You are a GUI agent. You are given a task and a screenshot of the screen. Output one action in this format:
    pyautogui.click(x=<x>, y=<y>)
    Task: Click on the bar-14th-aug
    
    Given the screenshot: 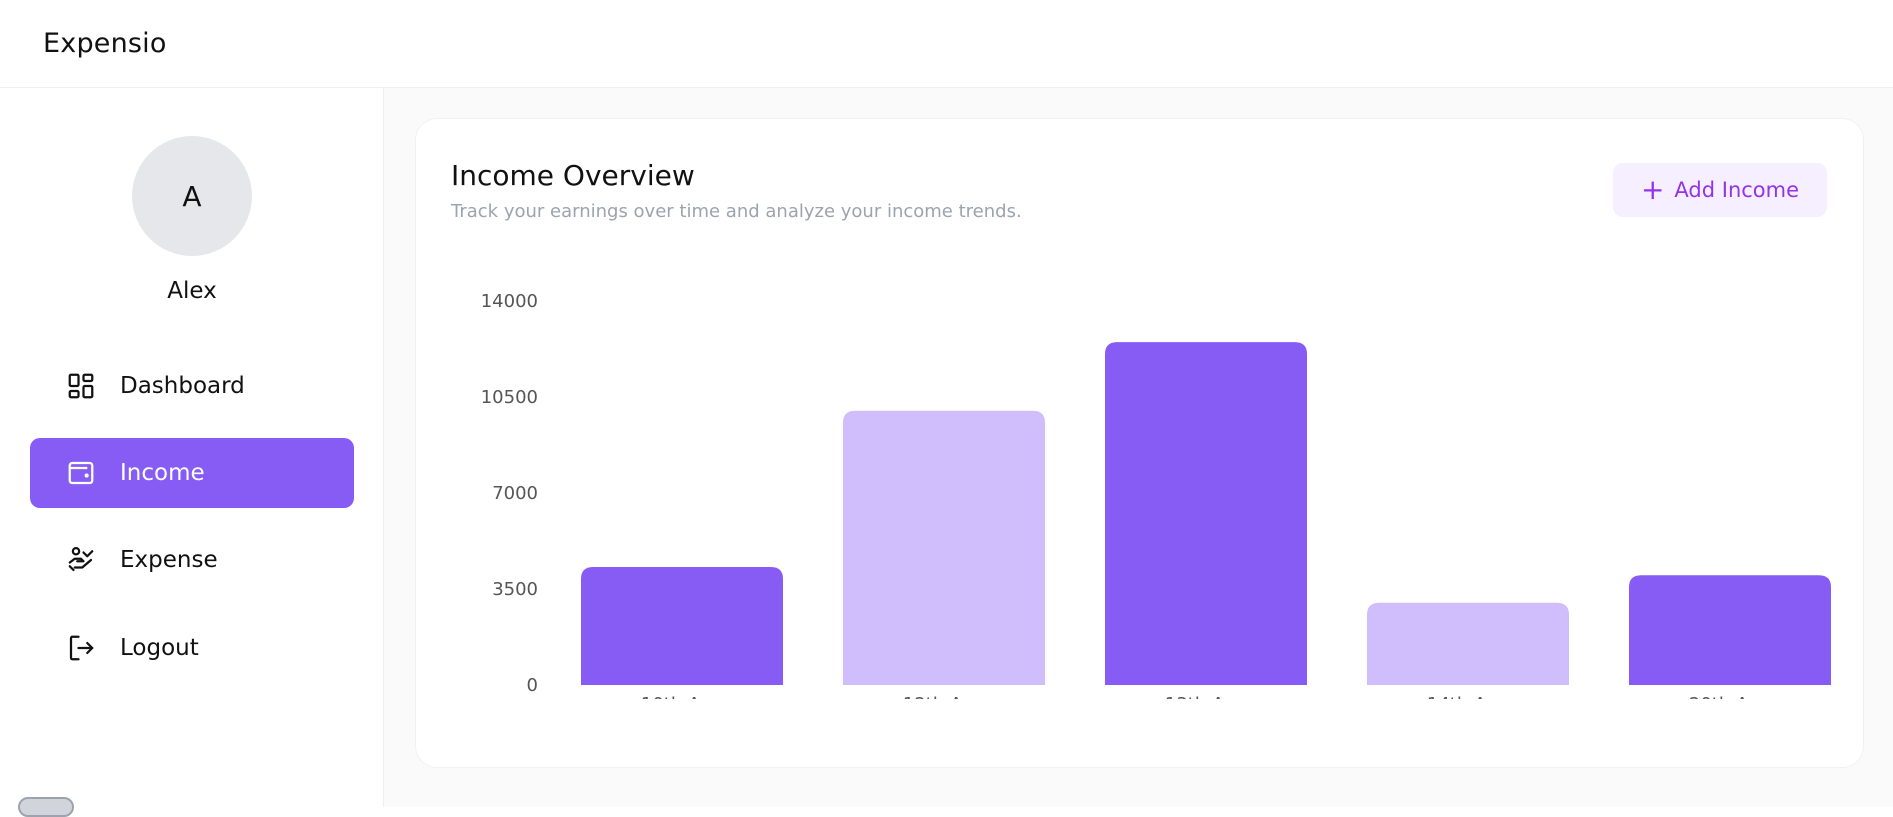 What is the action you would take?
    pyautogui.click(x=1468, y=643)
    